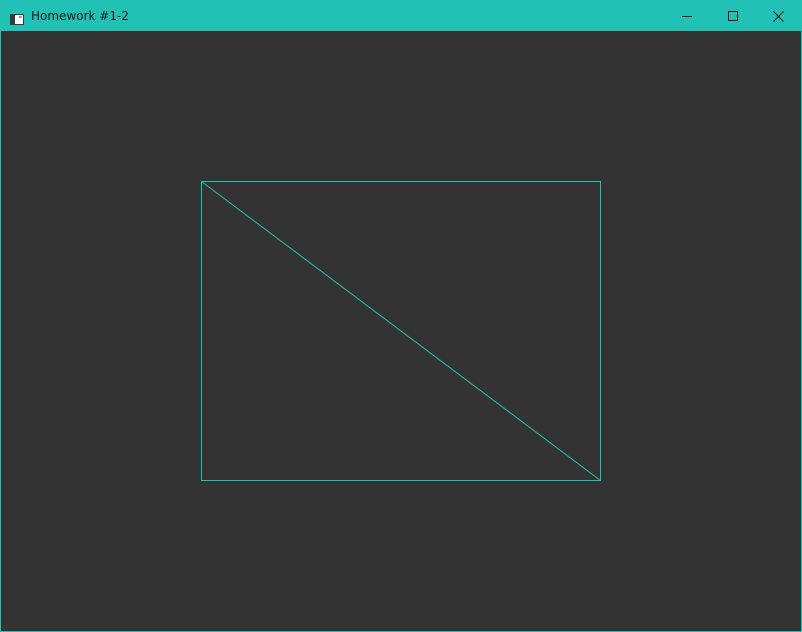  I want to click on app-window-icon, so click(17, 17).